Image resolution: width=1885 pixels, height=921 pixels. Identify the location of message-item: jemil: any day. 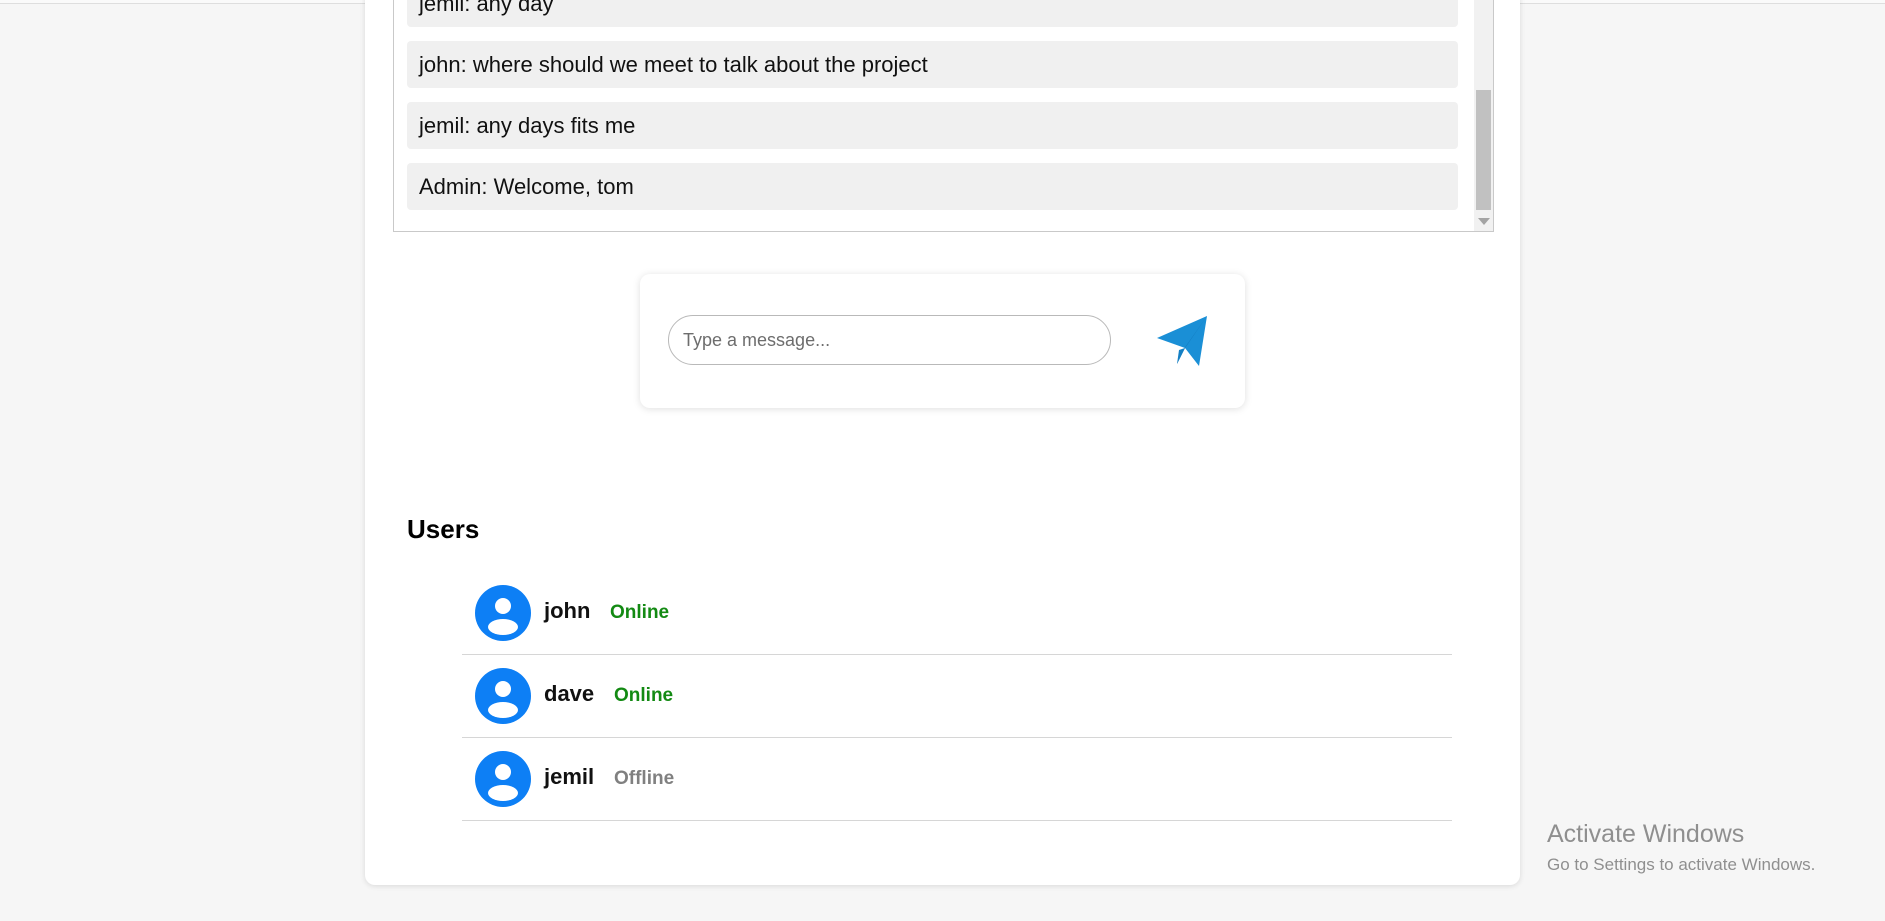
(932, 13).